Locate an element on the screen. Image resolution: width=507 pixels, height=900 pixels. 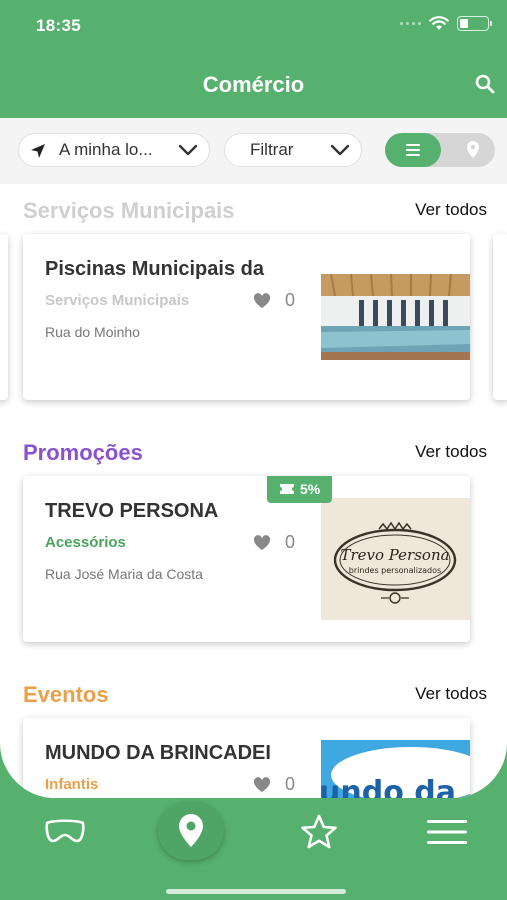
card-name: TREVO PERSONA is located at coordinates (132, 511).